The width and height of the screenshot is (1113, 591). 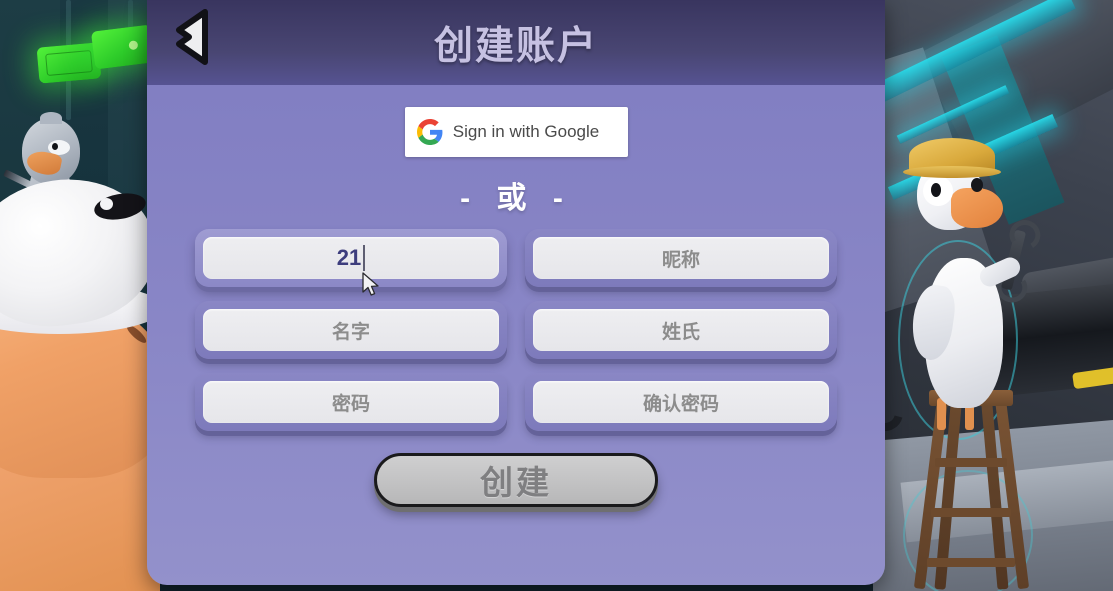 I want to click on email-field: 21, so click(x=351, y=258).